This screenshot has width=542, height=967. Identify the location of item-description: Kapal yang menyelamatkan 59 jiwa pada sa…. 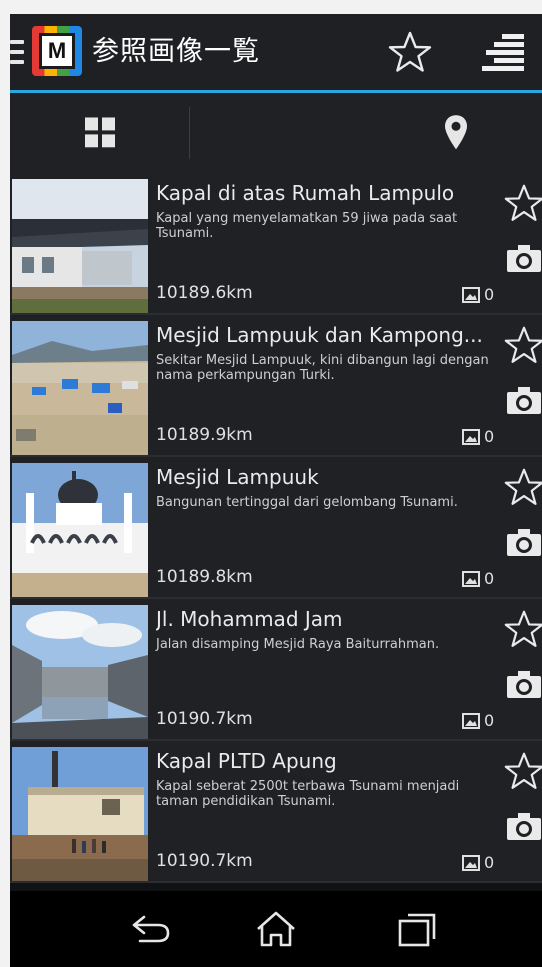
(307, 226).